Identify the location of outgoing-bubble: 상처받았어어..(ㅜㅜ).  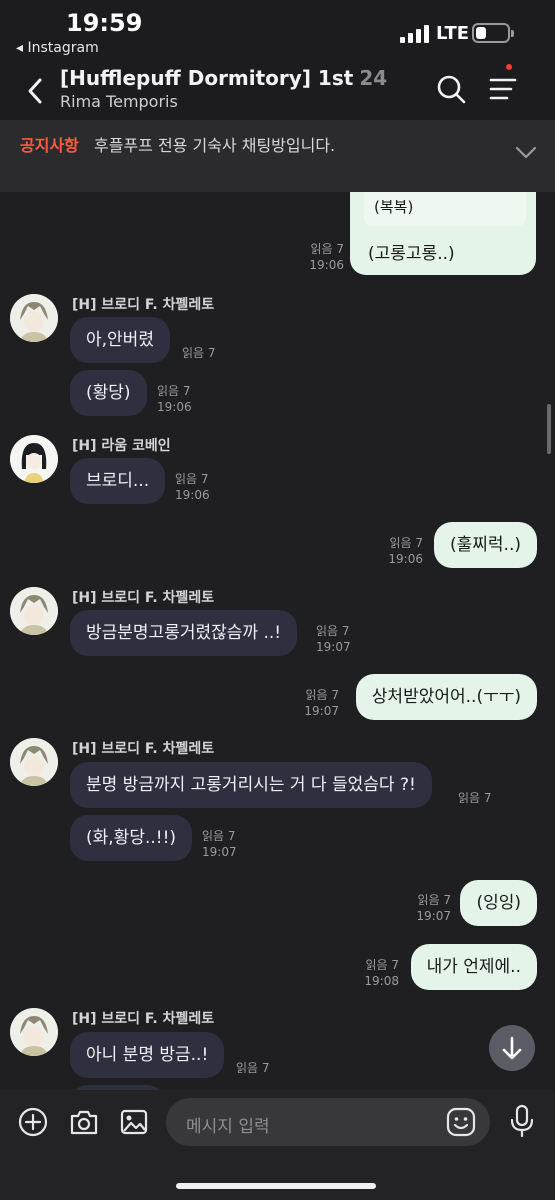
(446, 697).